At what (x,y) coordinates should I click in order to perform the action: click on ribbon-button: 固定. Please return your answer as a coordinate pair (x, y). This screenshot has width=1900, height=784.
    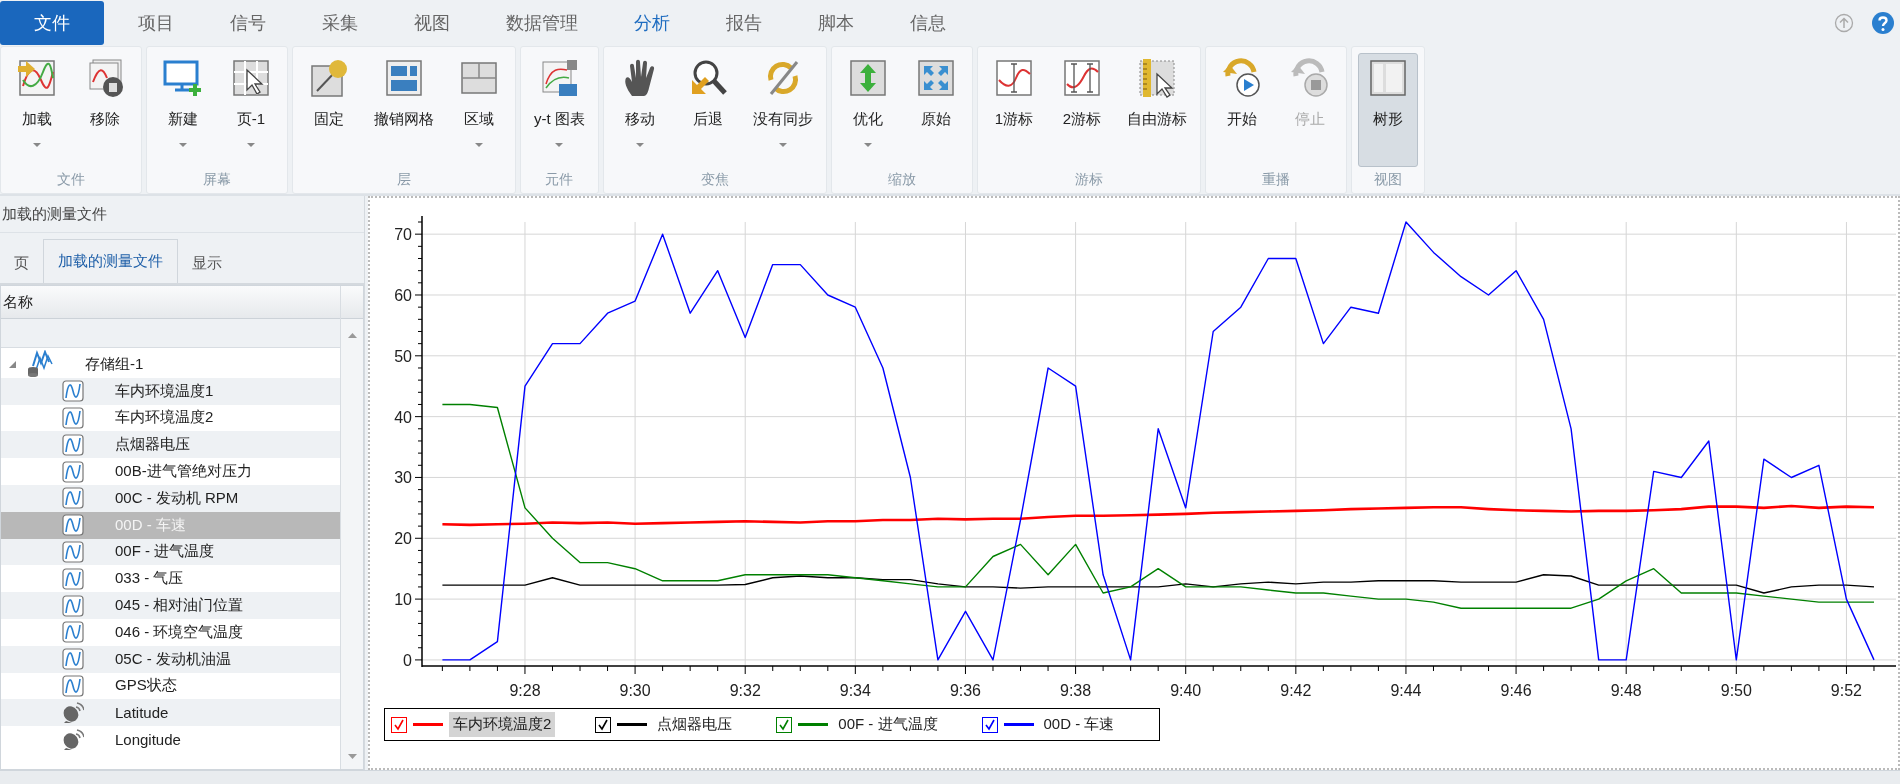
    Looking at the image, I should click on (329, 110).